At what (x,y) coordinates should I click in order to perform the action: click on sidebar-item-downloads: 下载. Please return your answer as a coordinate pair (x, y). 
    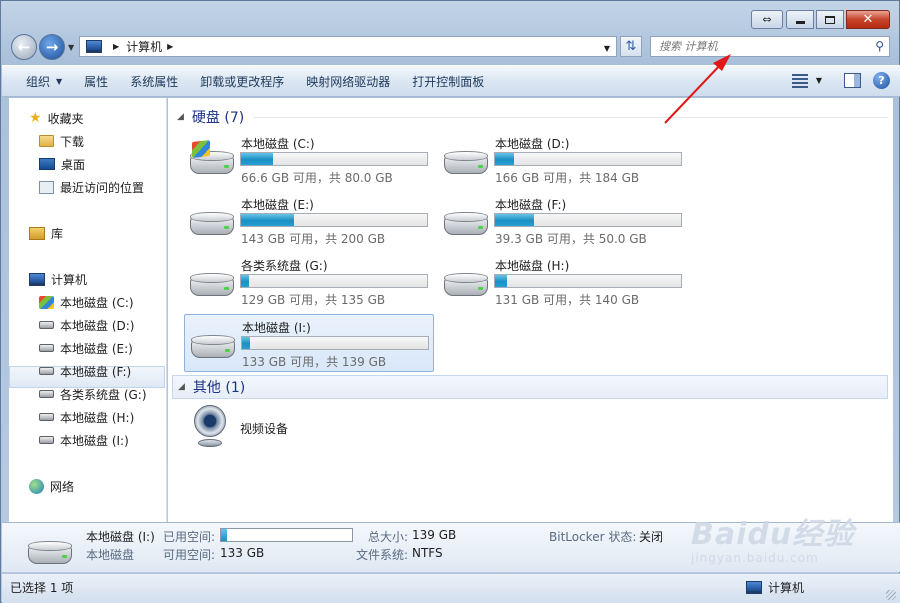
    Looking at the image, I should click on (61, 141).